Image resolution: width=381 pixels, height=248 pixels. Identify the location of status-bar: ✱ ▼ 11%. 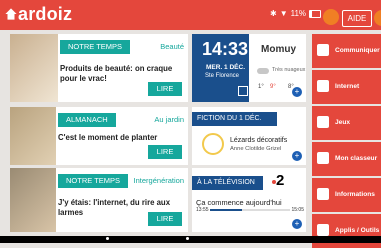
(296, 13).